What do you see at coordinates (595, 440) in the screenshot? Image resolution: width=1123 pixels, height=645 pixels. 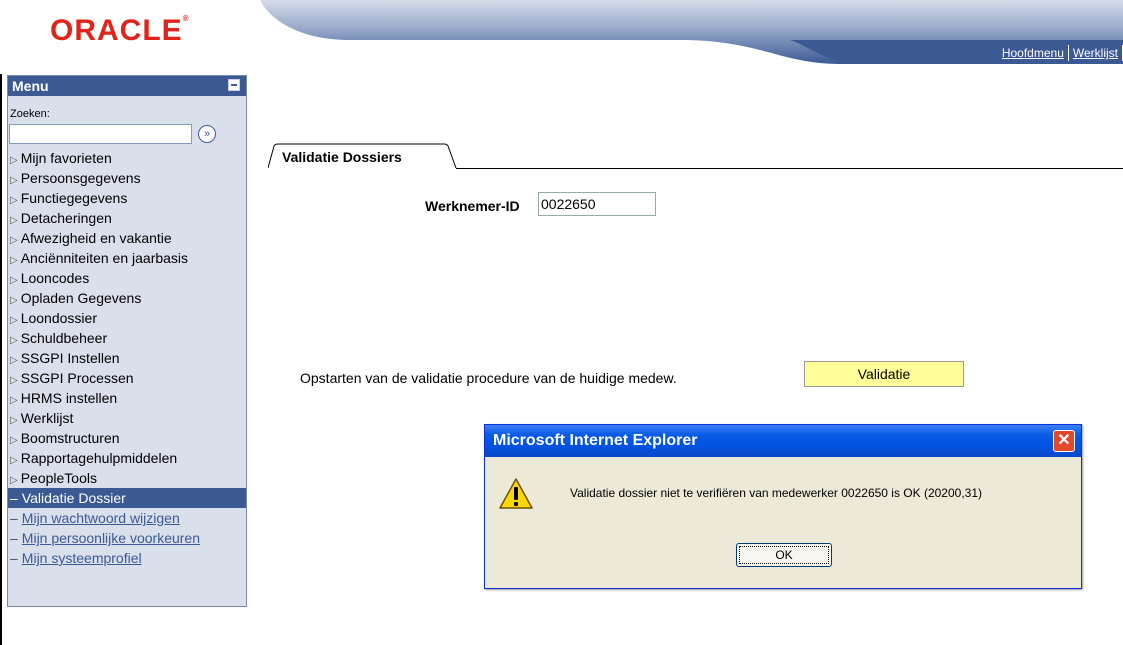 I see `dialog-title: Microsoft Internet Explorer` at bounding box center [595, 440].